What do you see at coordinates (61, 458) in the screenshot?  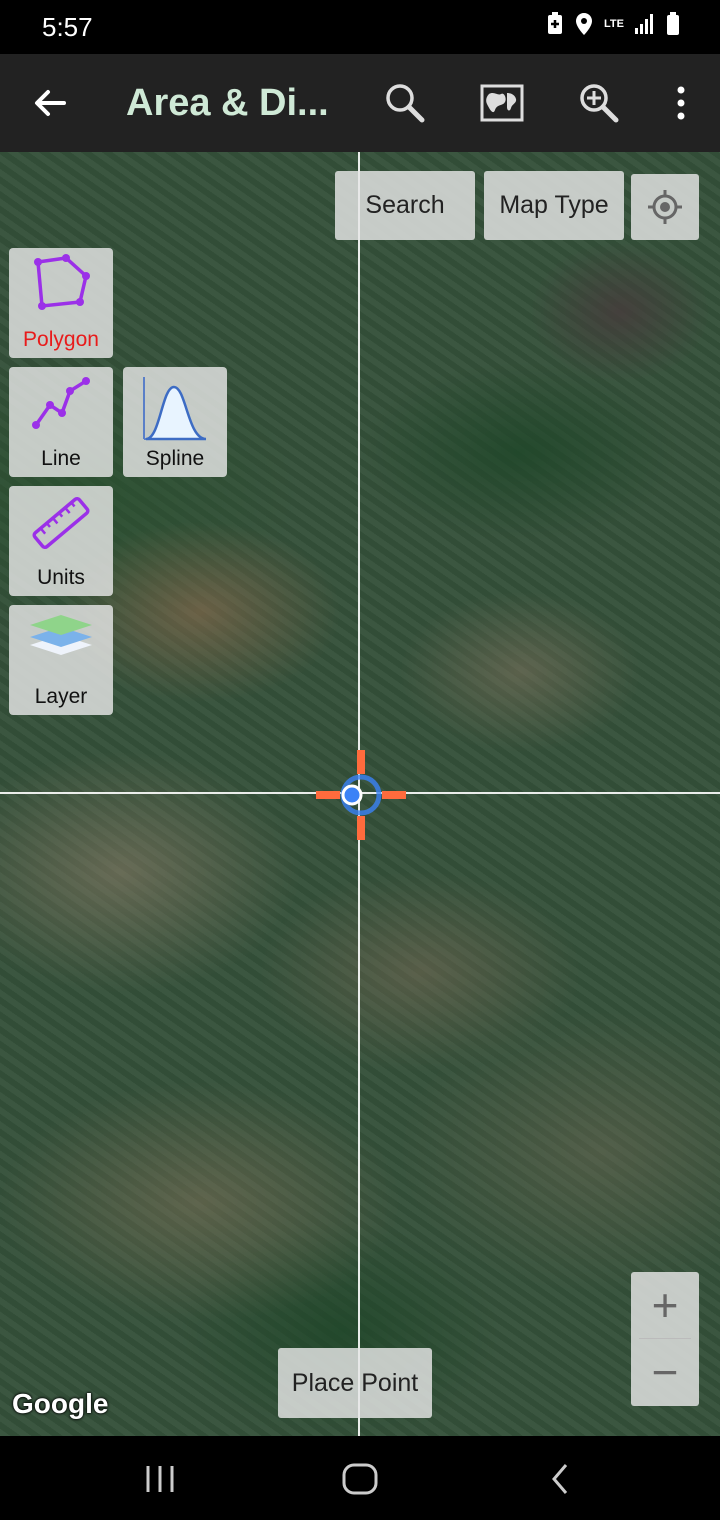 I see `line-tool-label: Line` at bounding box center [61, 458].